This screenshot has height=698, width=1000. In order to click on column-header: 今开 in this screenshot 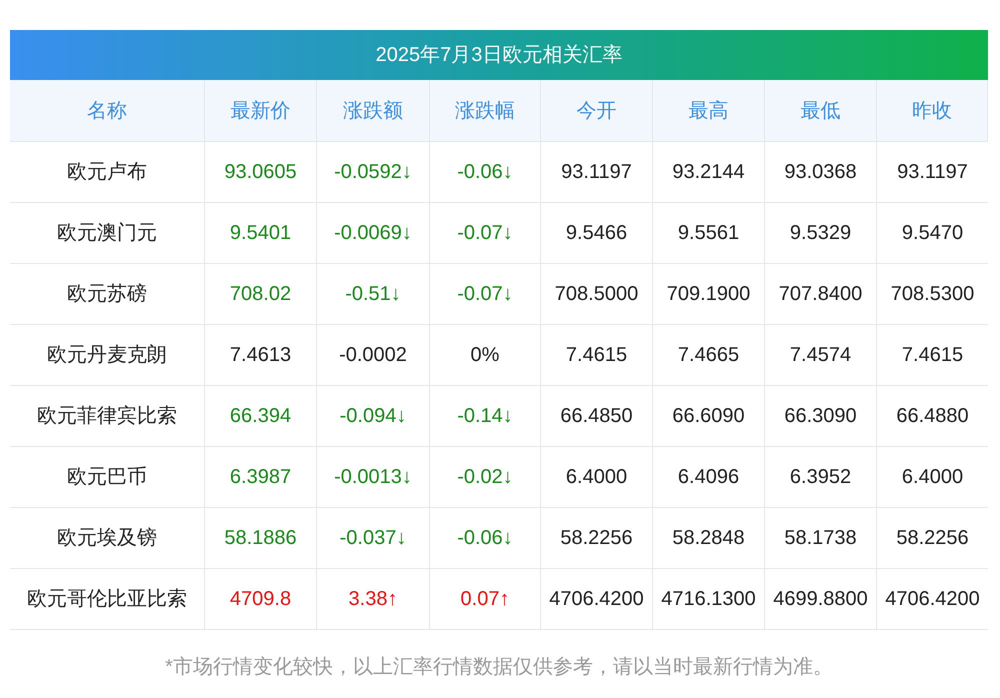, I will do `click(597, 111)`.